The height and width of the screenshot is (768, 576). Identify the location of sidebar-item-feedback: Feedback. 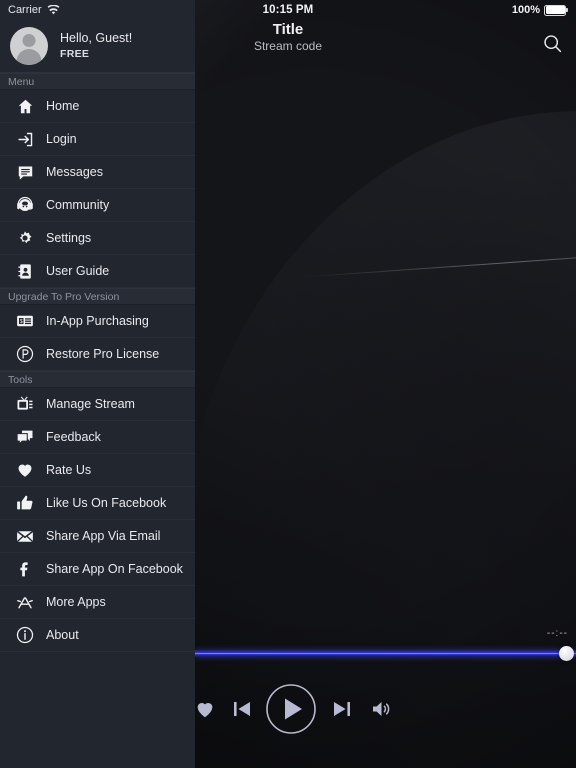
(97, 437).